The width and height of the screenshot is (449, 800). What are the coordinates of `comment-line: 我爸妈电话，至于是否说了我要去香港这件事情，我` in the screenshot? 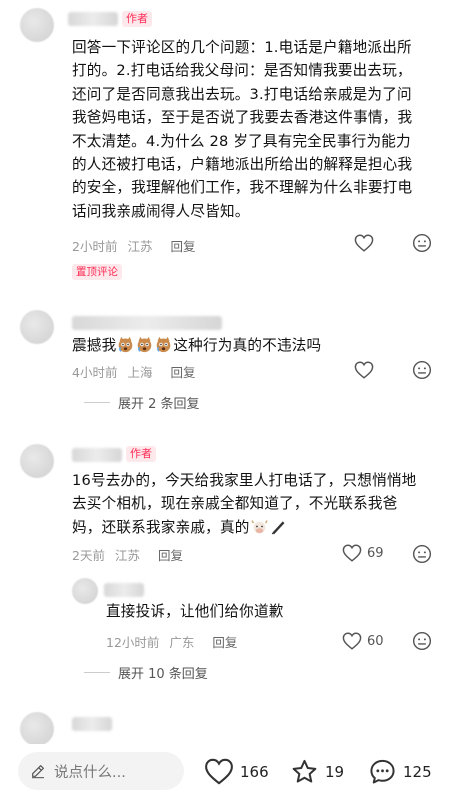 It's located at (242, 118).